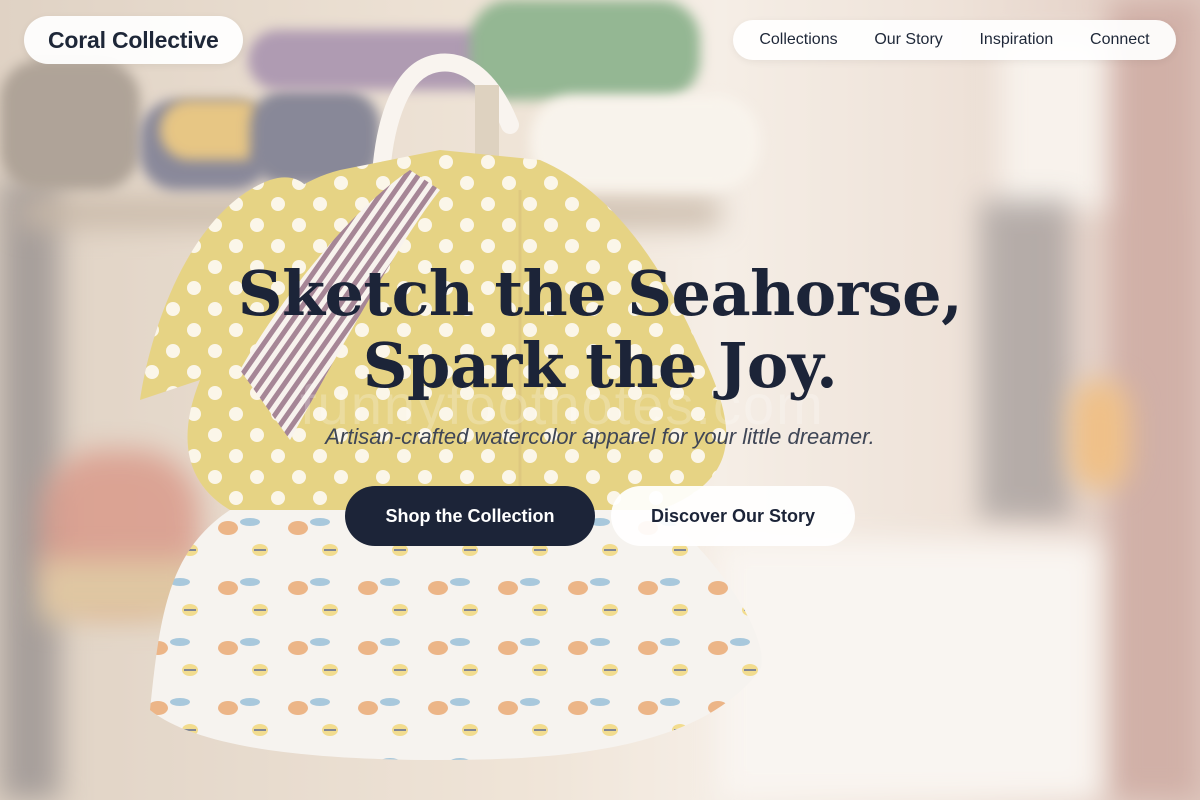  I want to click on nav-item-collections: Collections, so click(798, 40).